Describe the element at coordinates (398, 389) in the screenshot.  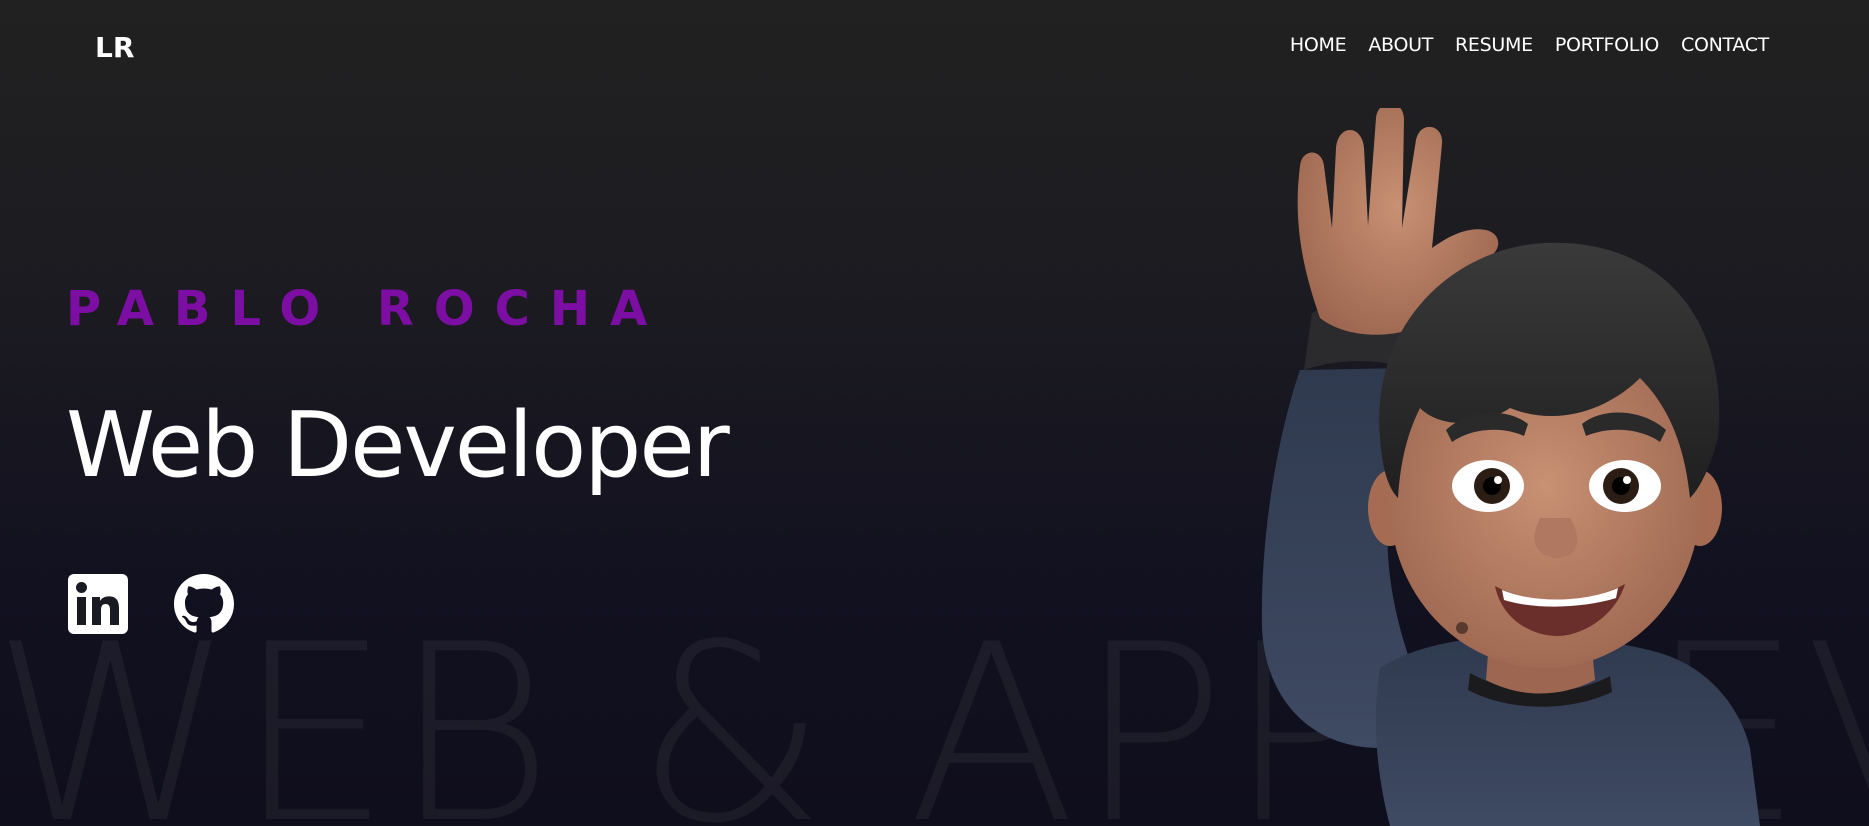
I see `hero-text: PABLO ROCHA Web Developer` at that location.